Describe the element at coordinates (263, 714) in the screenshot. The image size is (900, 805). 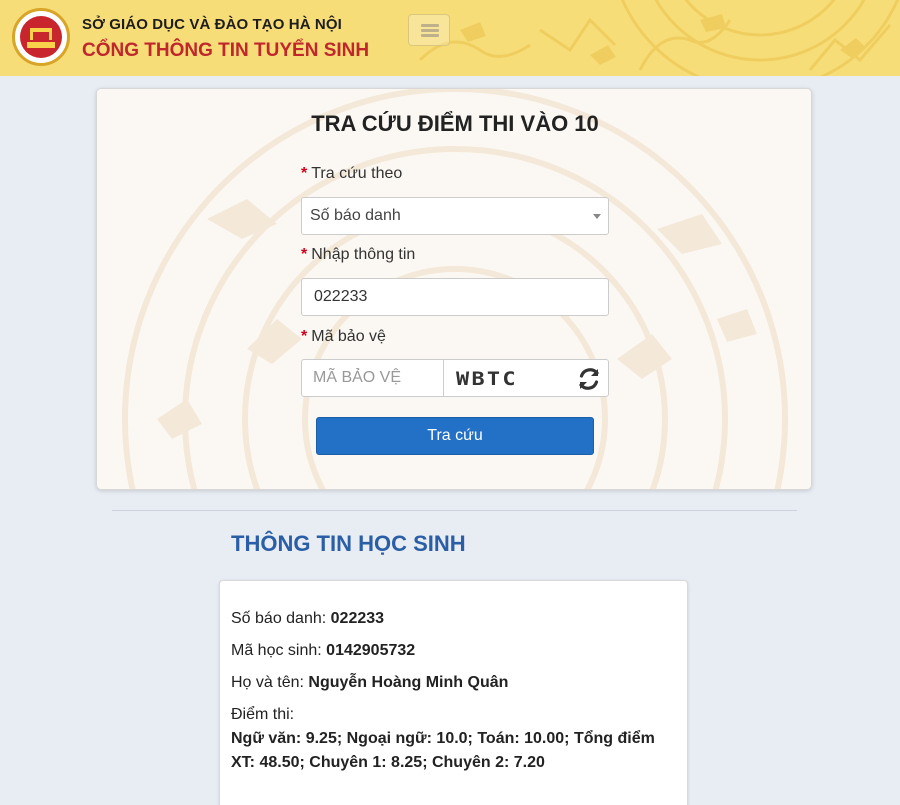
I see `scores-label: Điểm thi:` at that location.